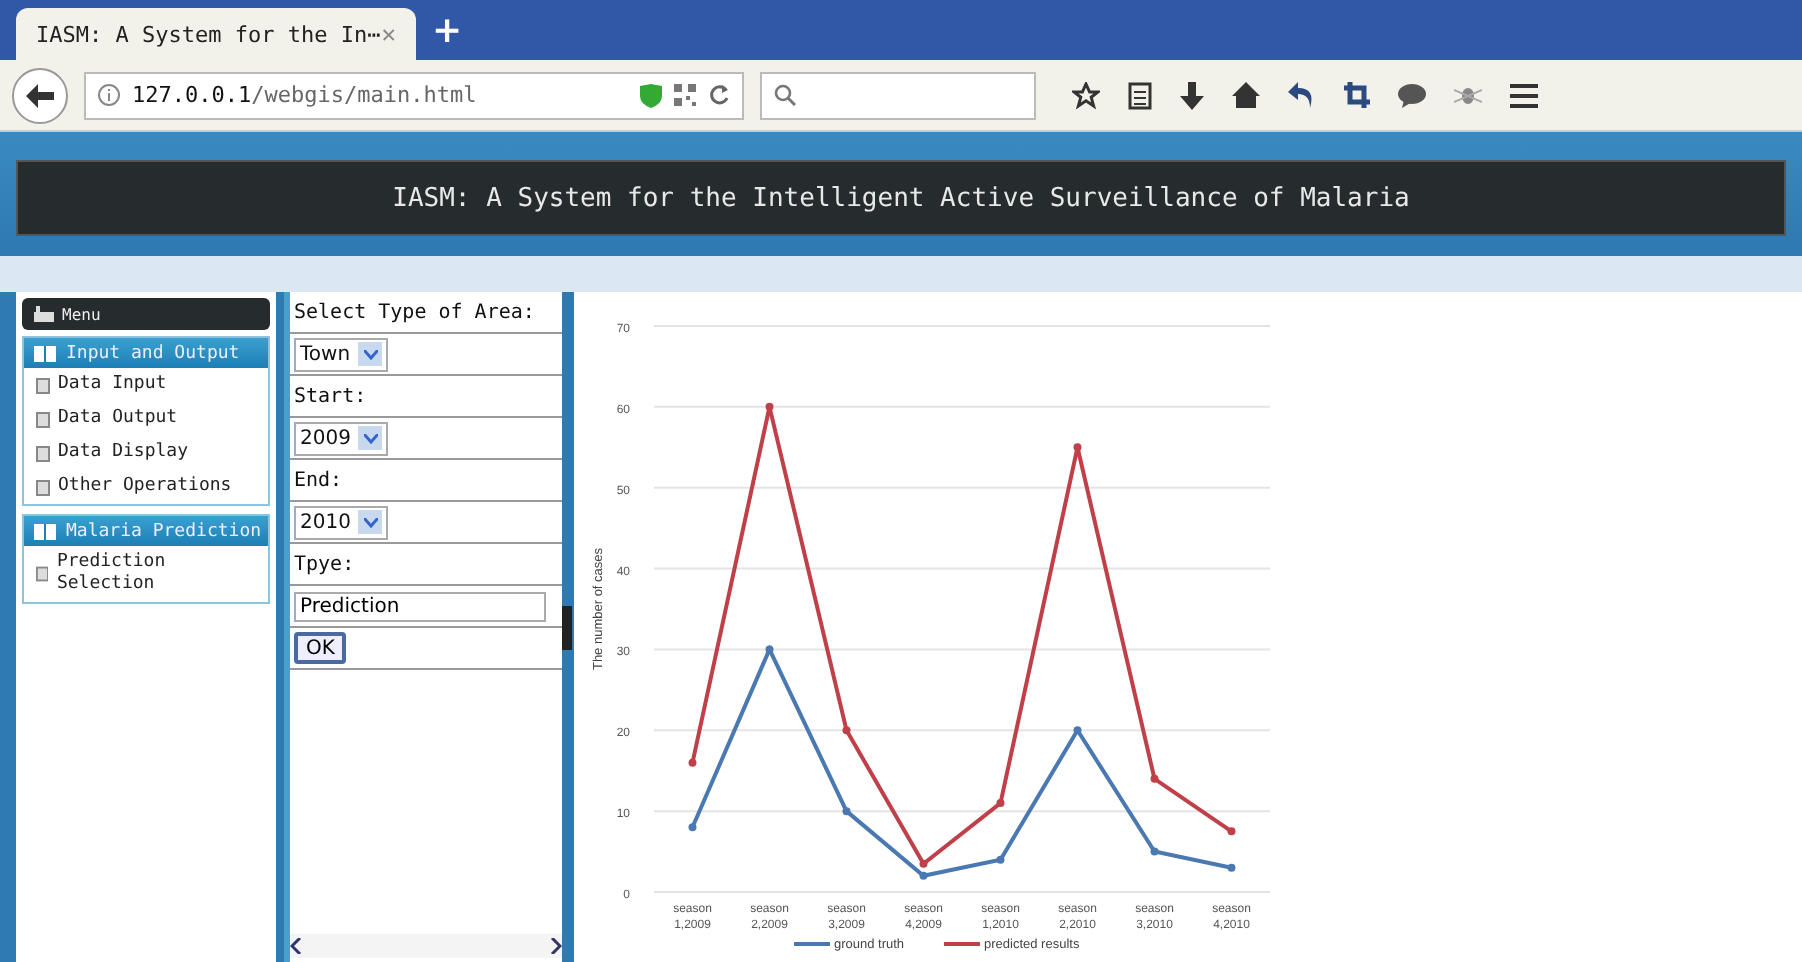  I want to click on horizontal-scrollbar, so click(426, 946).